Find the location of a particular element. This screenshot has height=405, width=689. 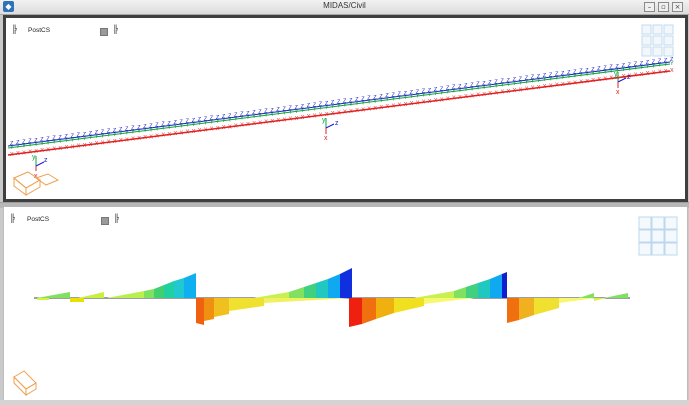

mid-axis-z-label: z is located at coordinates (337, 123).